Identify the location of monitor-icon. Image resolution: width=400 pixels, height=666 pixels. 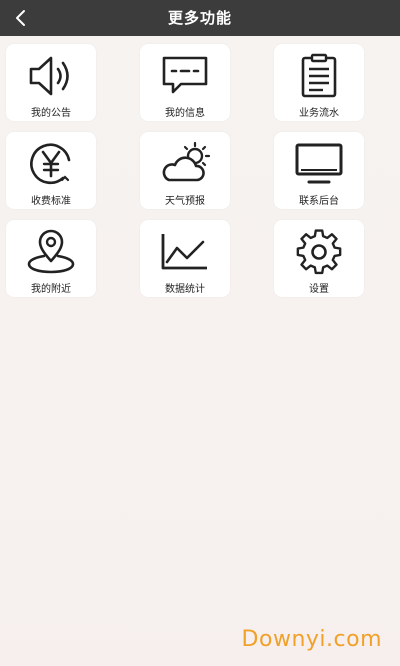
(319, 163).